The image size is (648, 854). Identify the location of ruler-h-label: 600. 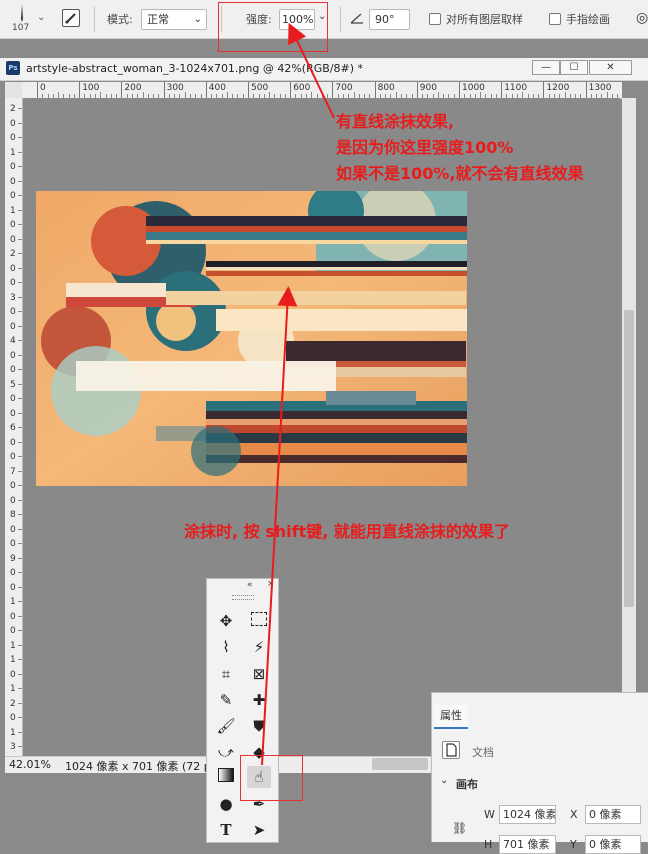
(302, 88).